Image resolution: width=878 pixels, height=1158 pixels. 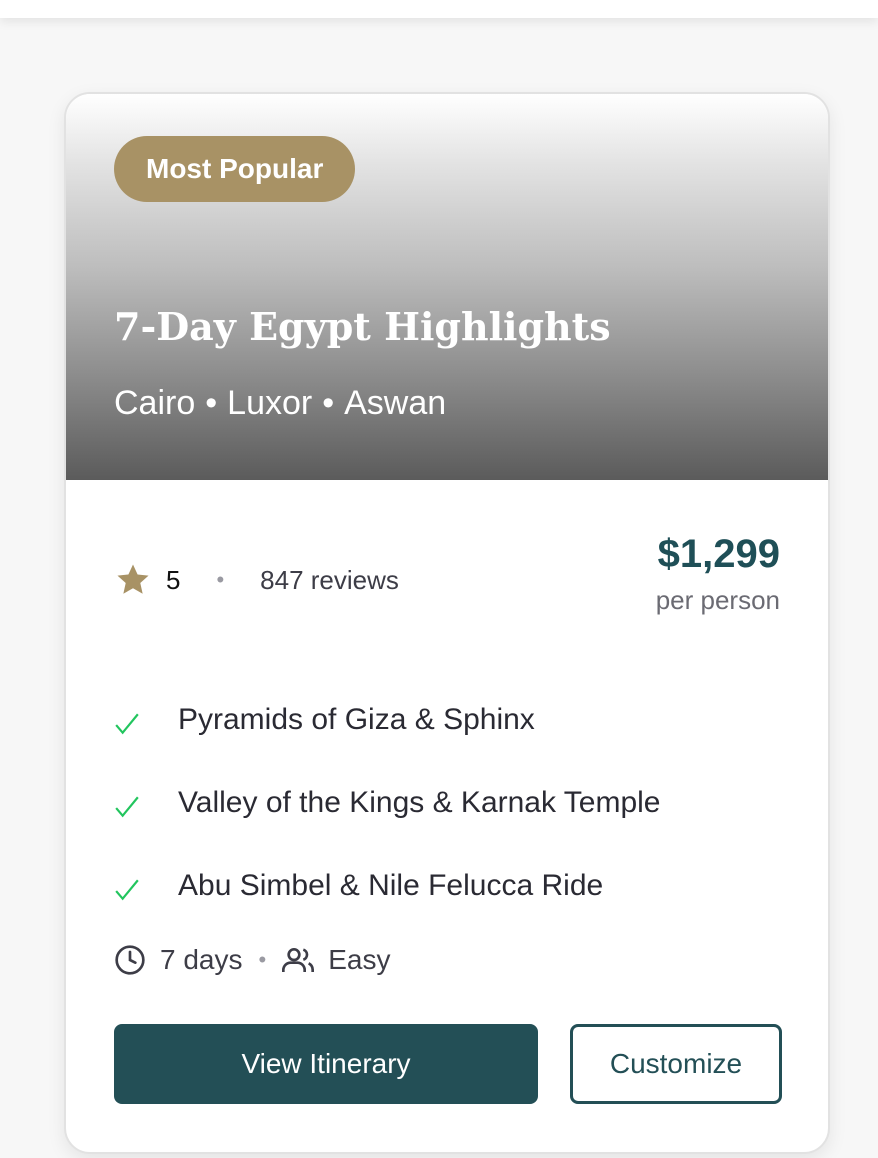 What do you see at coordinates (419, 802) in the screenshot?
I see `feature-text: Valley of the Kings & Karnak Temple` at bounding box center [419, 802].